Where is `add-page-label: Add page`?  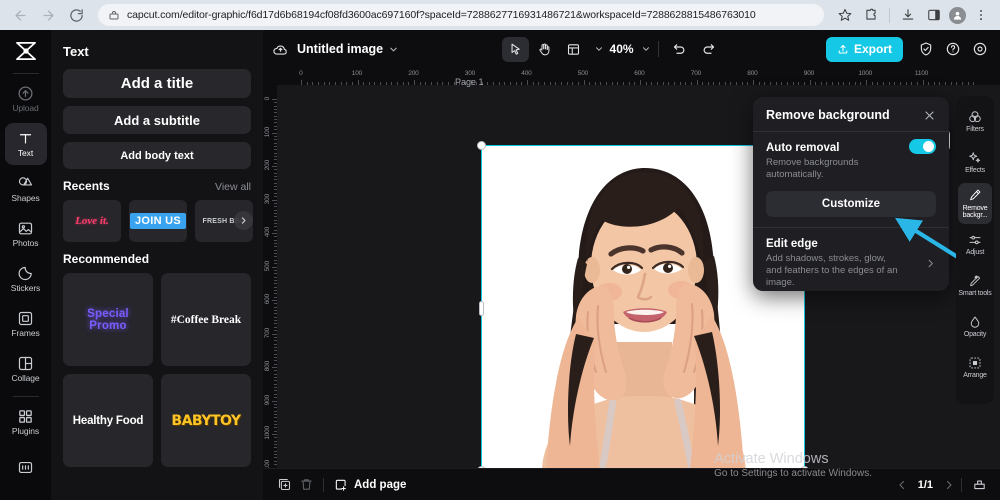
add-page-label: Add page is located at coordinates (380, 484).